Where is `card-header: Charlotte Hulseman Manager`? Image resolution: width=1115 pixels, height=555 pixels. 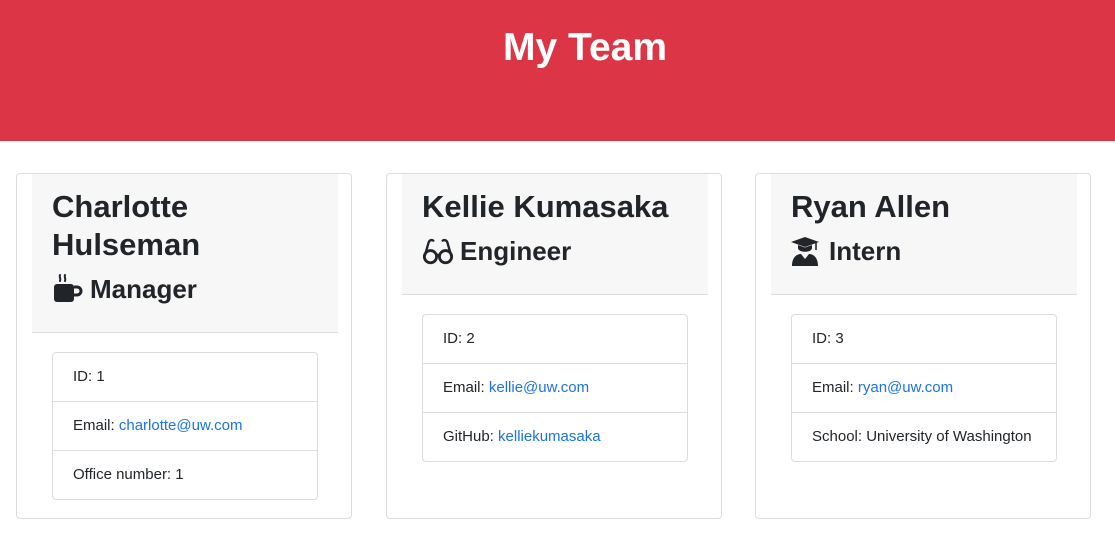 card-header: Charlotte Hulseman Manager is located at coordinates (185, 253).